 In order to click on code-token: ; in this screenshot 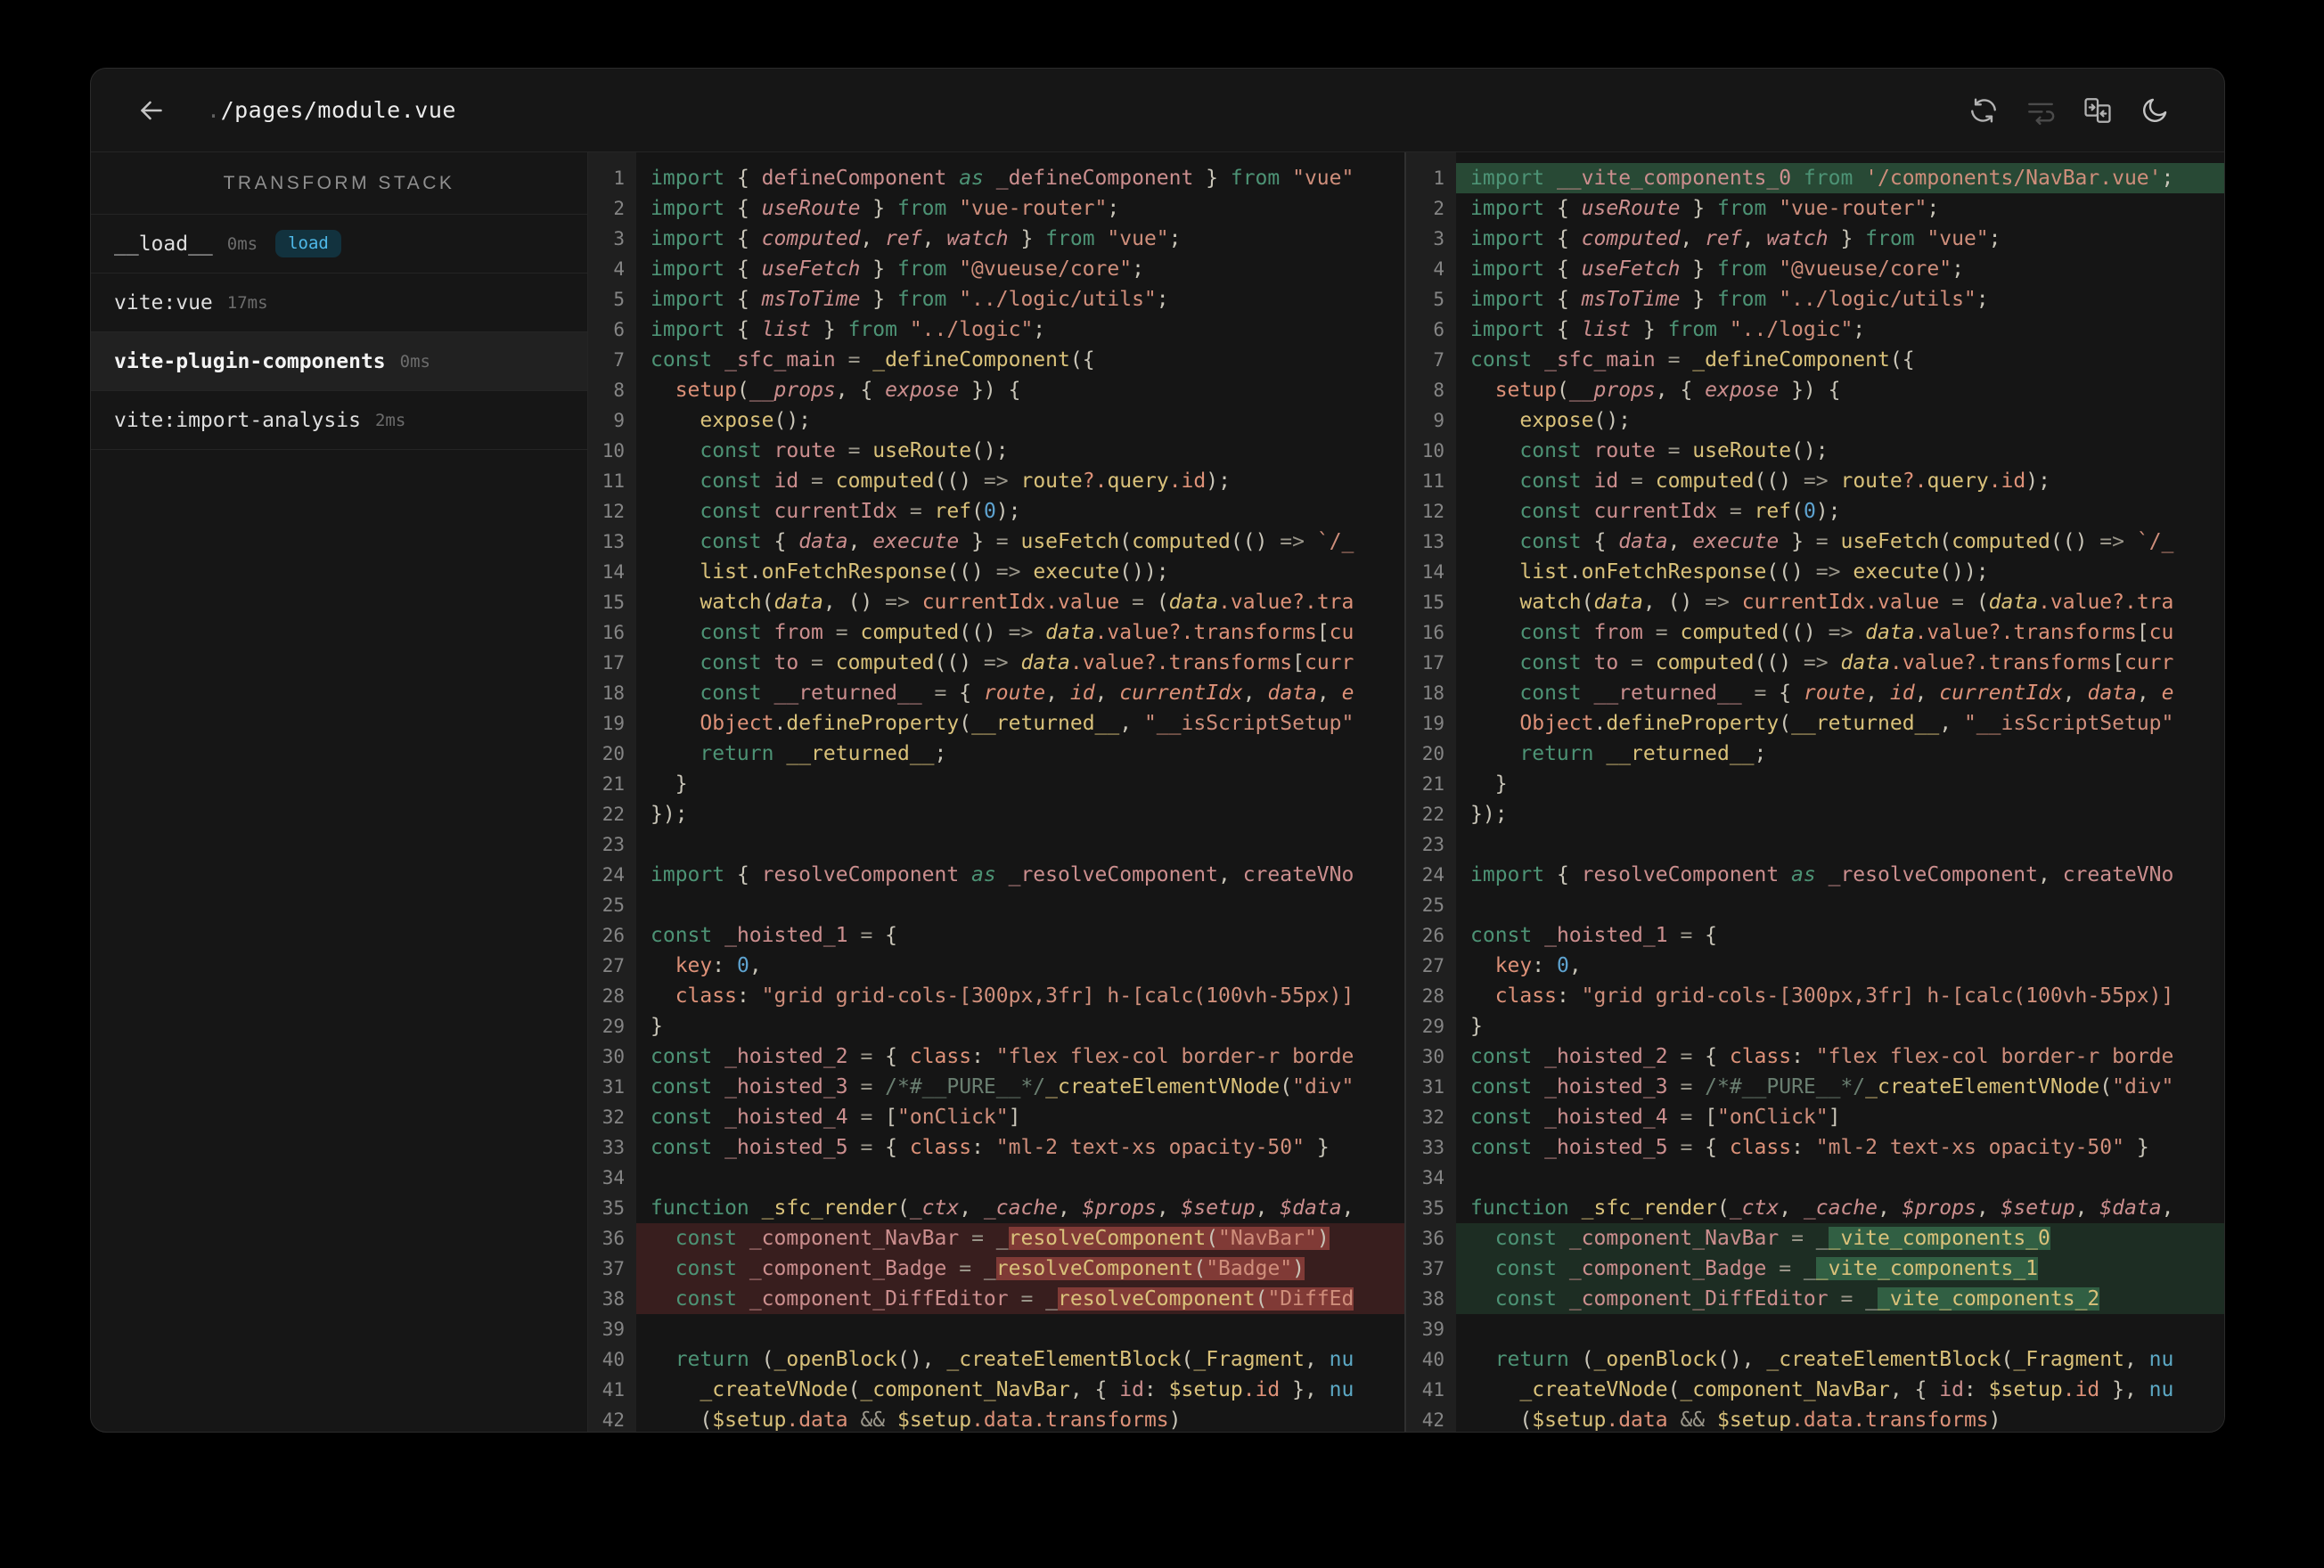, I will do `click(2167, 178)`.